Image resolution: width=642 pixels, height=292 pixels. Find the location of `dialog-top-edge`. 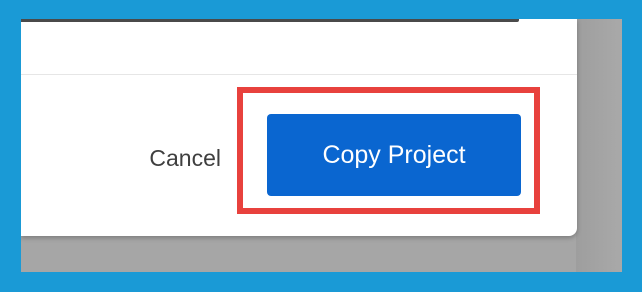

dialog-top-edge is located at coordinates (270, 20).